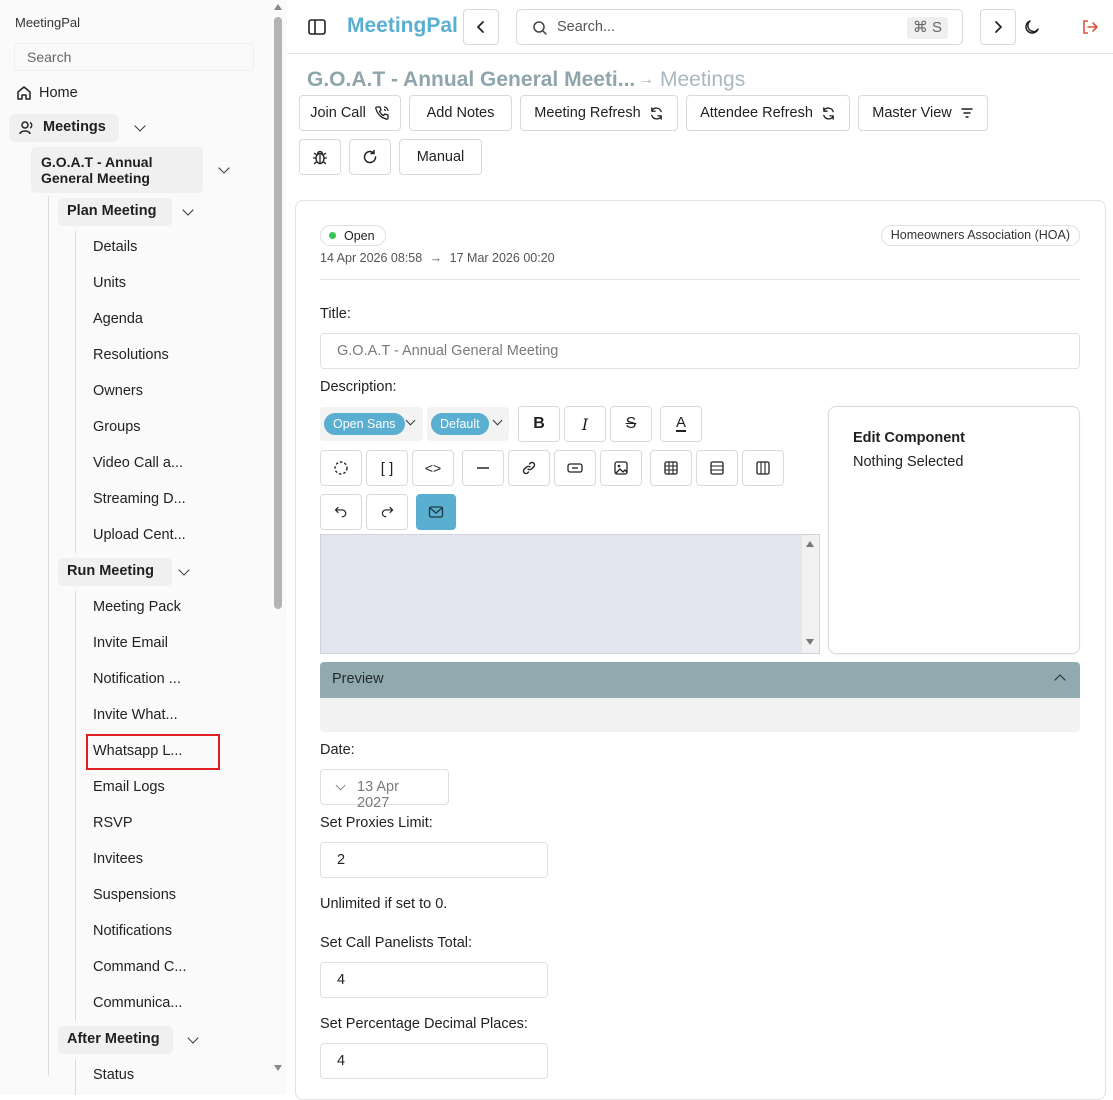 This screenshot has width=1113, height=1100. I want to click on breadcrumb-meetings: Meetings, so click(702, 80).